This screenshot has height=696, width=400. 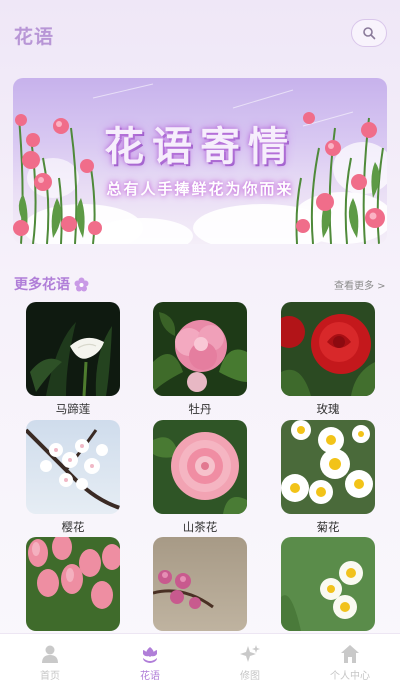 What do you see at coordinates (328, 409) in the screenshot?
I see `flower-name: 玫瑰` at bounding box center [328, 409].